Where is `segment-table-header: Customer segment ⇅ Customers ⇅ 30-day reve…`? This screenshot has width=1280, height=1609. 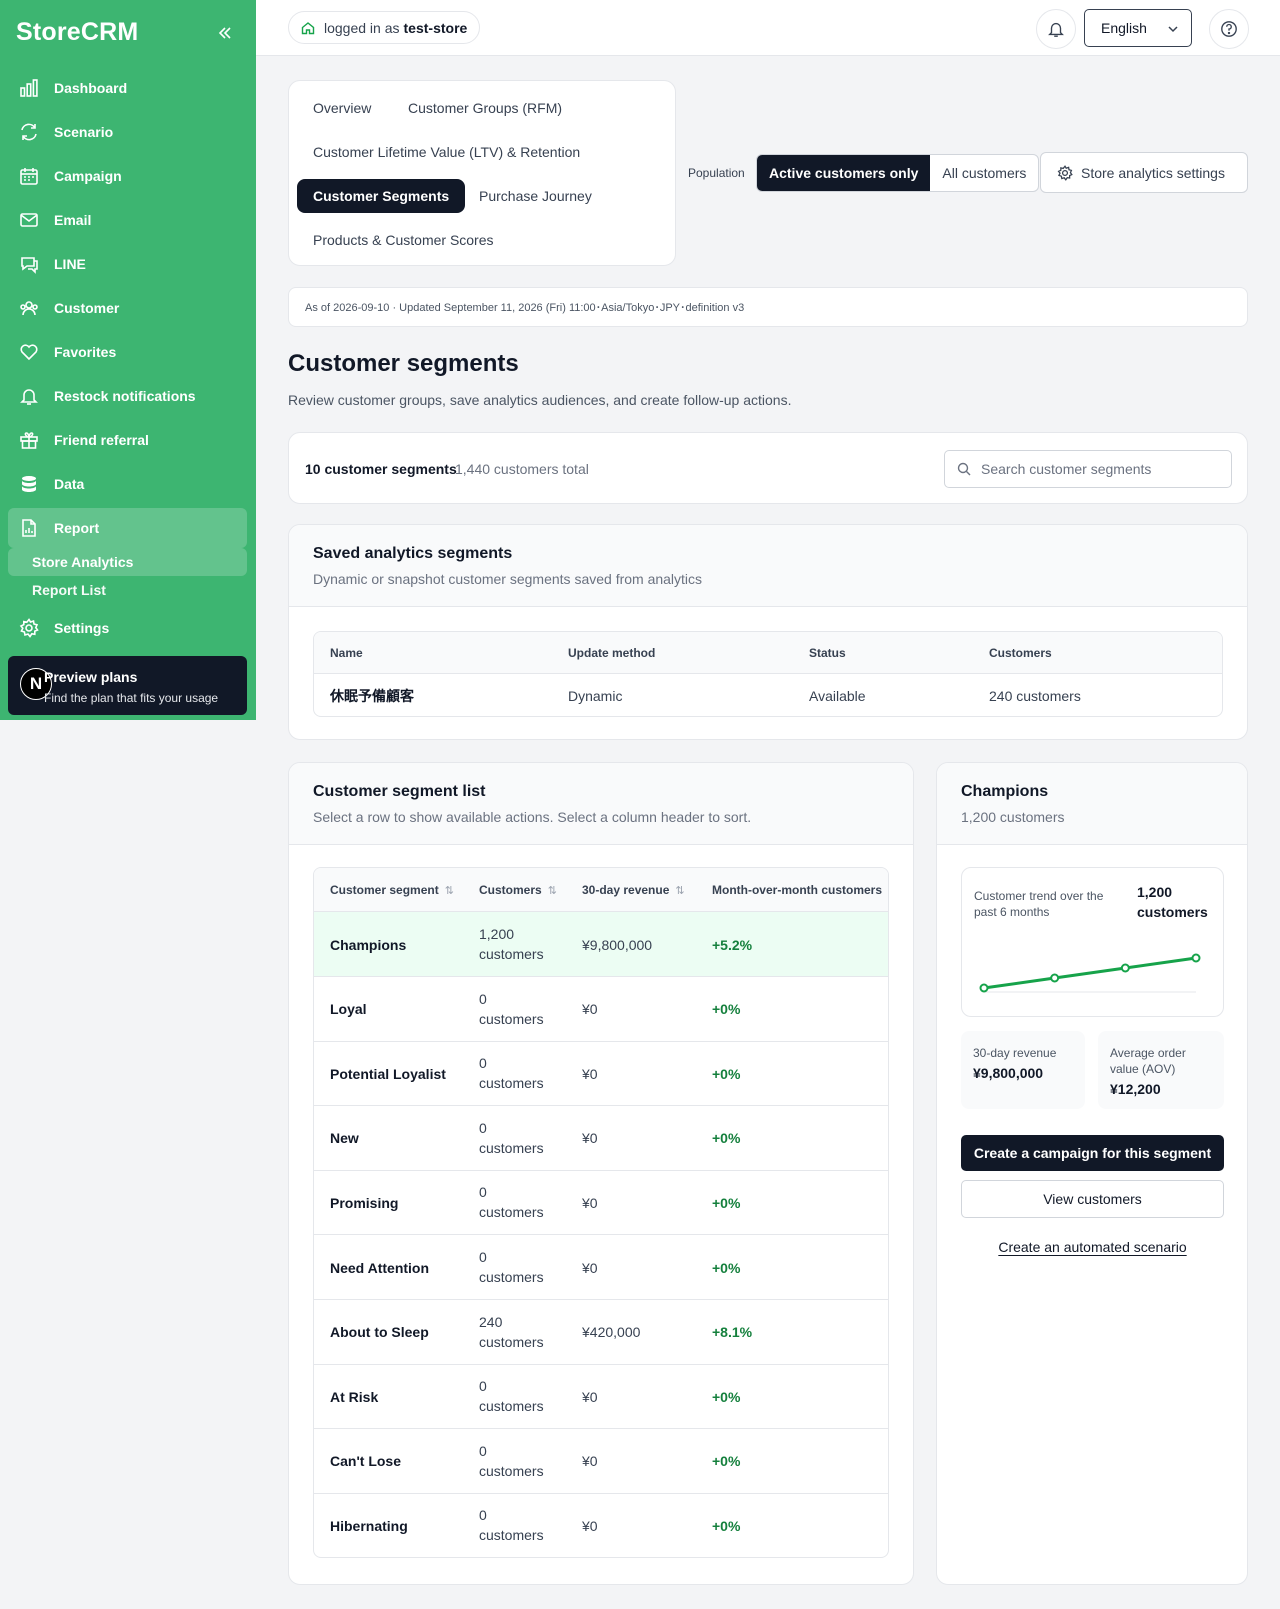
segment-table-header: Customer segment ⇅ Customers ⇅ 30-day reve… is located at coordinates (601, 890).